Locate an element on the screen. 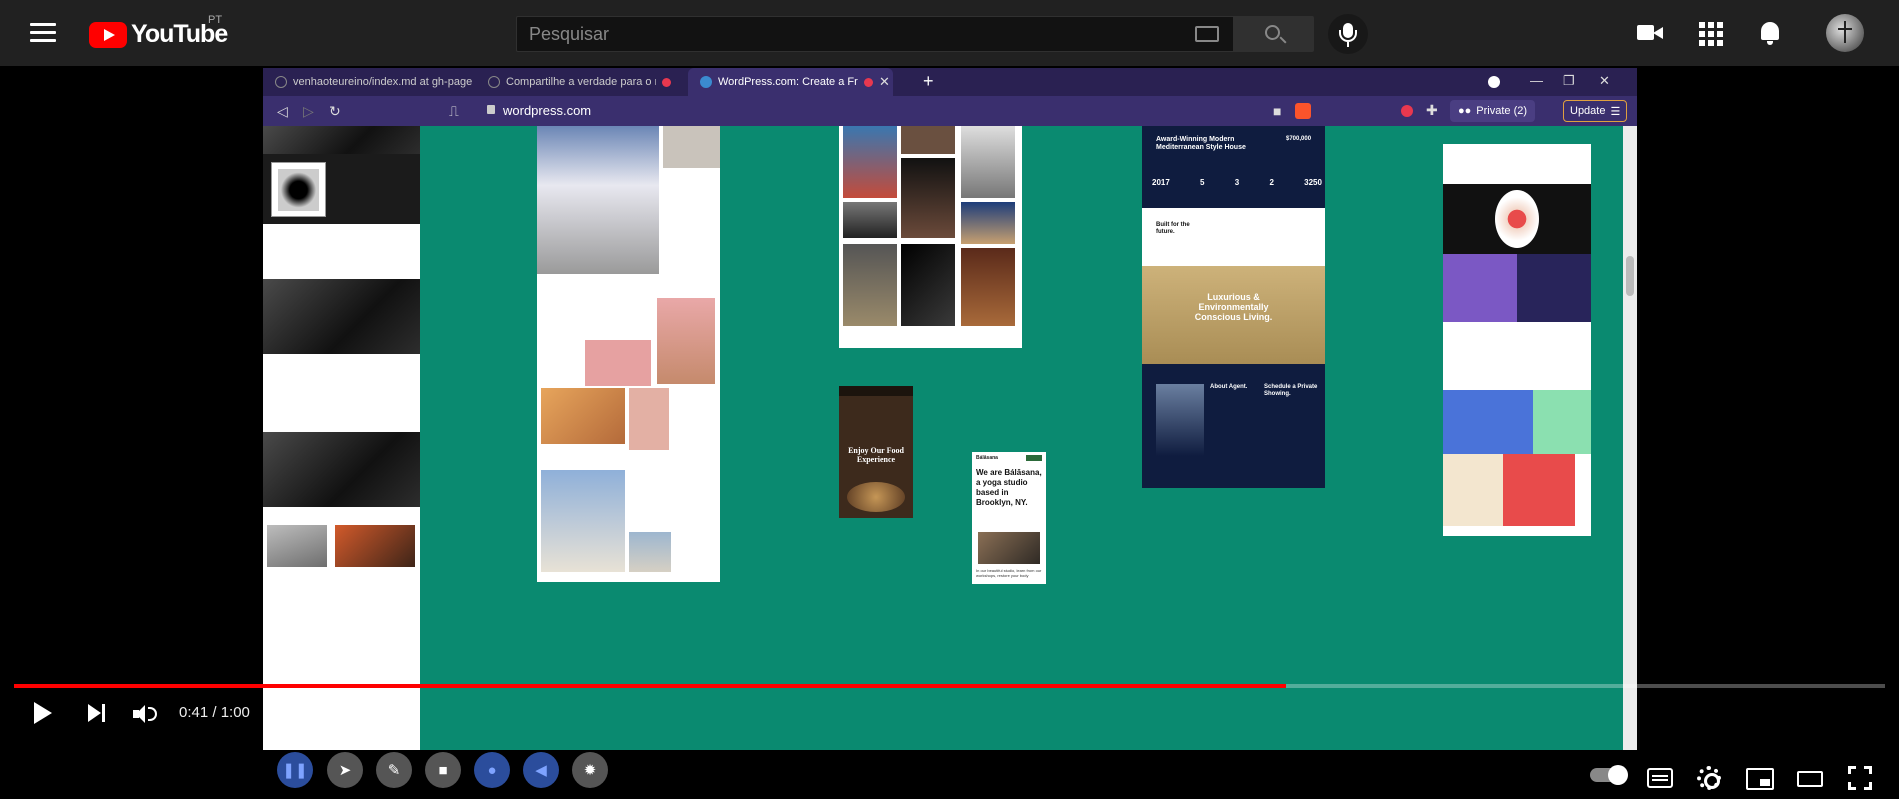  account-avatar is located at coordinates (1845, 33).